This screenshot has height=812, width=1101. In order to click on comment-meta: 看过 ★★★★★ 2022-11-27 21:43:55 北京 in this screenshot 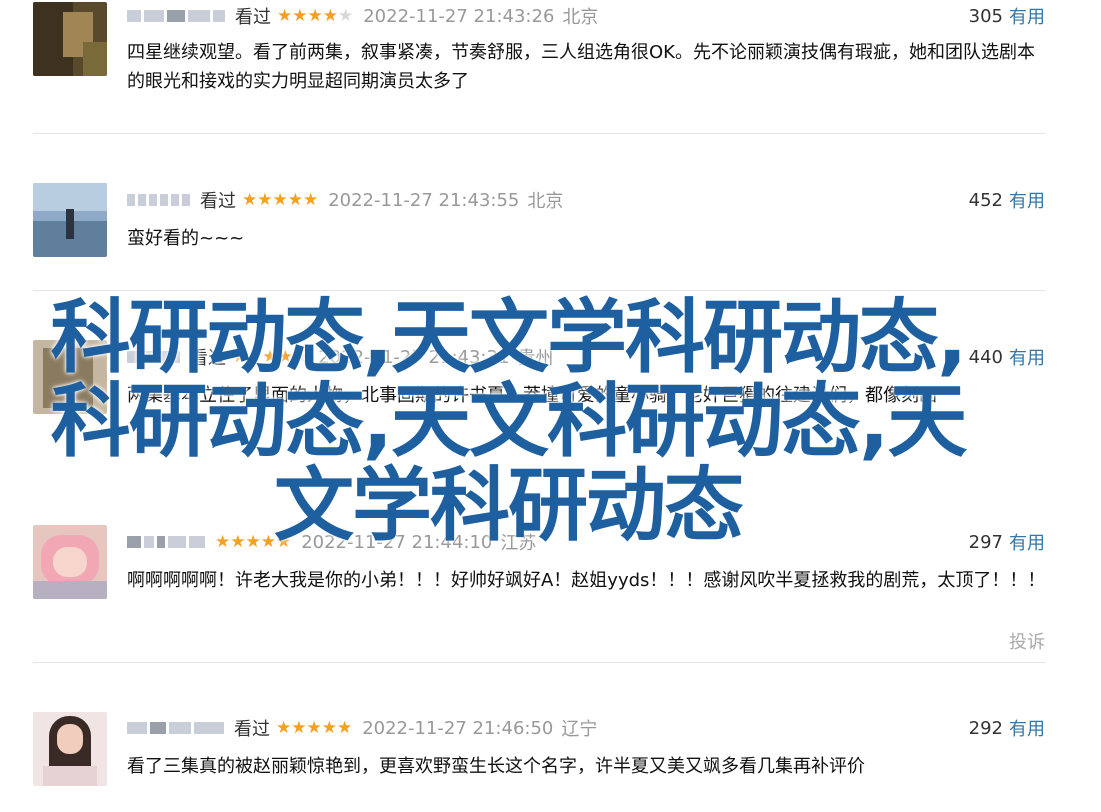, I will do `click(345, 200)`.